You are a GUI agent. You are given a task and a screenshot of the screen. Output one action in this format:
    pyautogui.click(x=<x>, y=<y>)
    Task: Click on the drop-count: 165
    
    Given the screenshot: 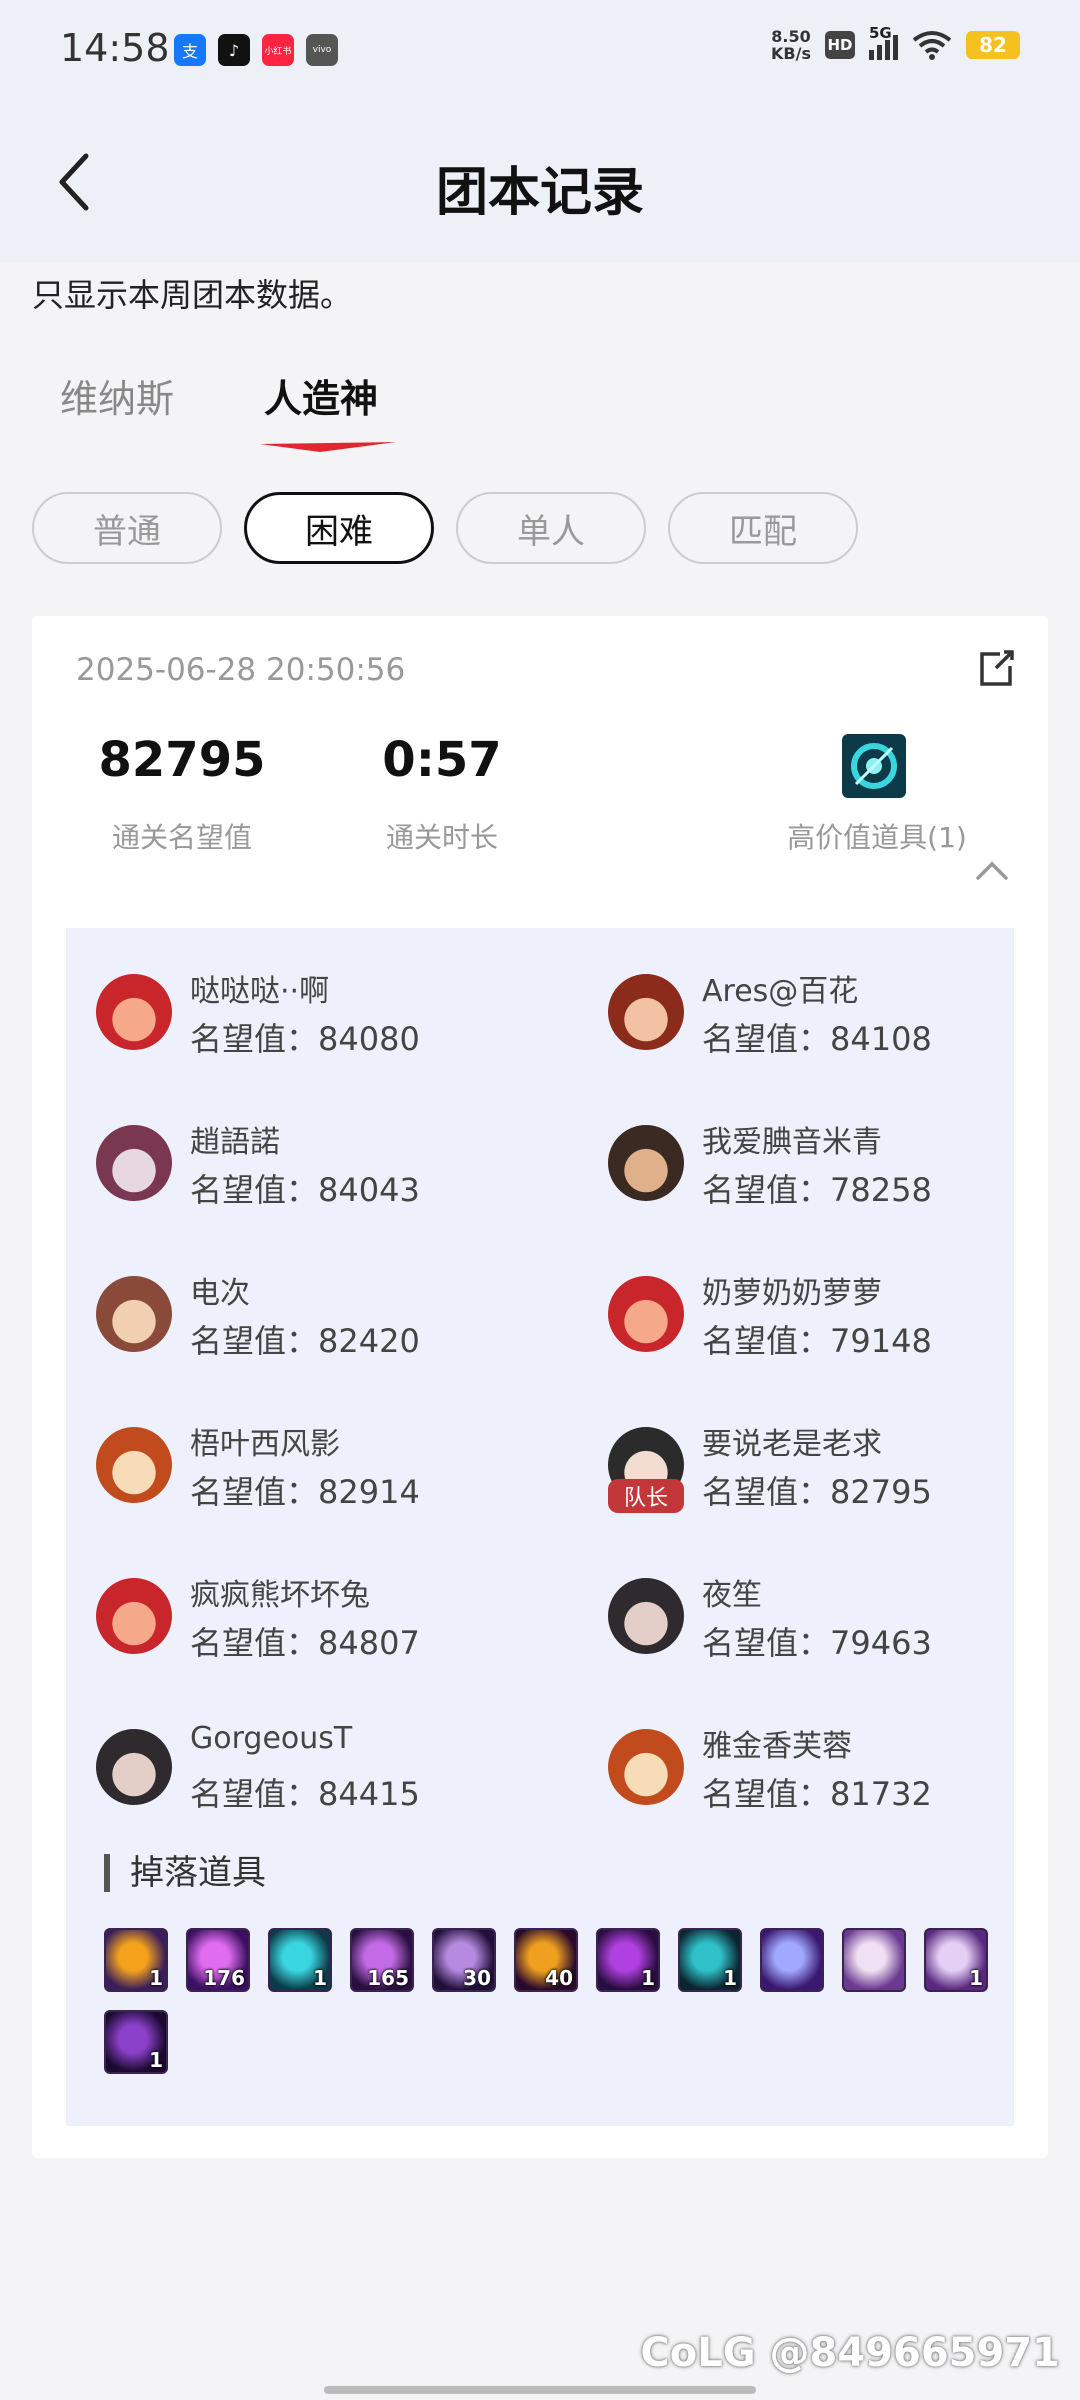 What is the action you would take?
    pyautogui.click(x=388, y=1978)
    